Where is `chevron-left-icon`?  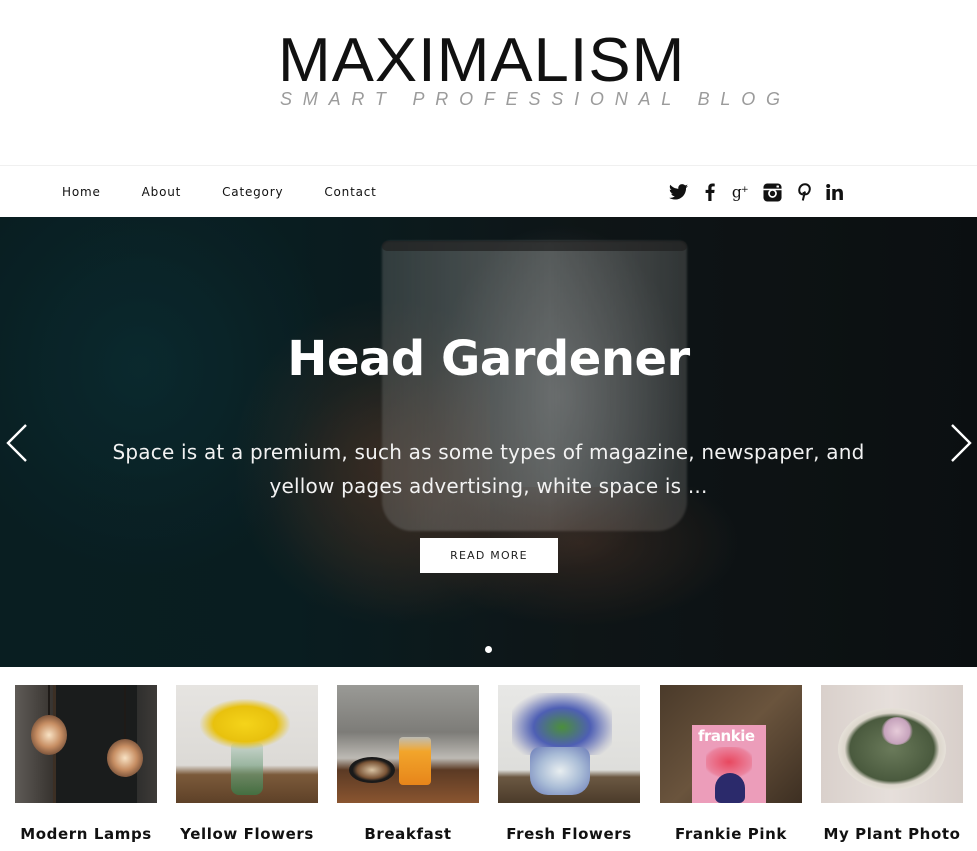
chevron-left-icon is located at coordinates (16, 443).